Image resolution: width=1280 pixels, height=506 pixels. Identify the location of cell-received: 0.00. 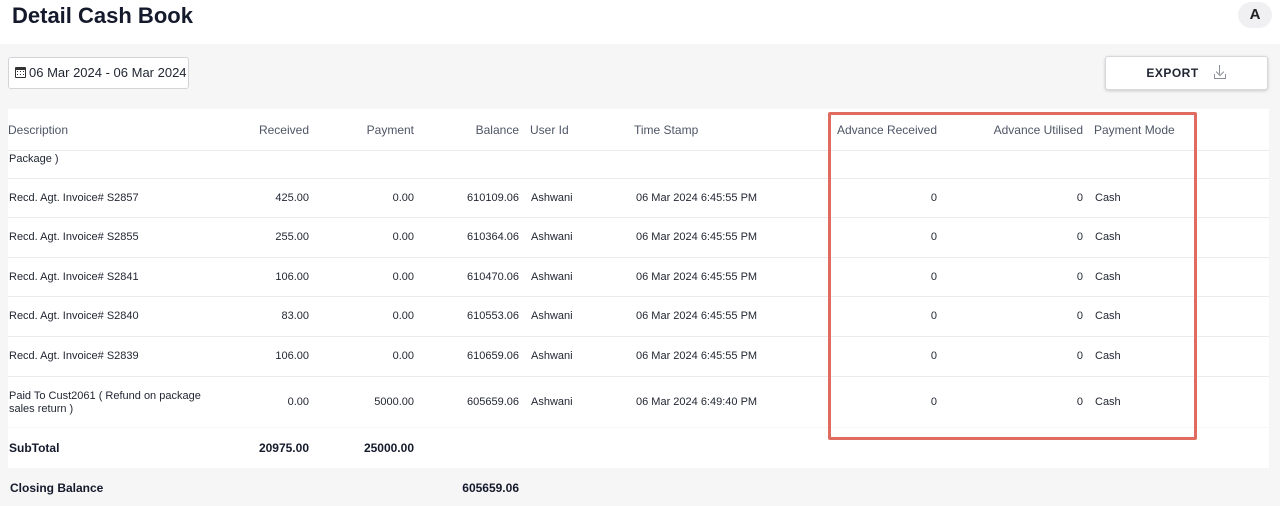
(298, 402).